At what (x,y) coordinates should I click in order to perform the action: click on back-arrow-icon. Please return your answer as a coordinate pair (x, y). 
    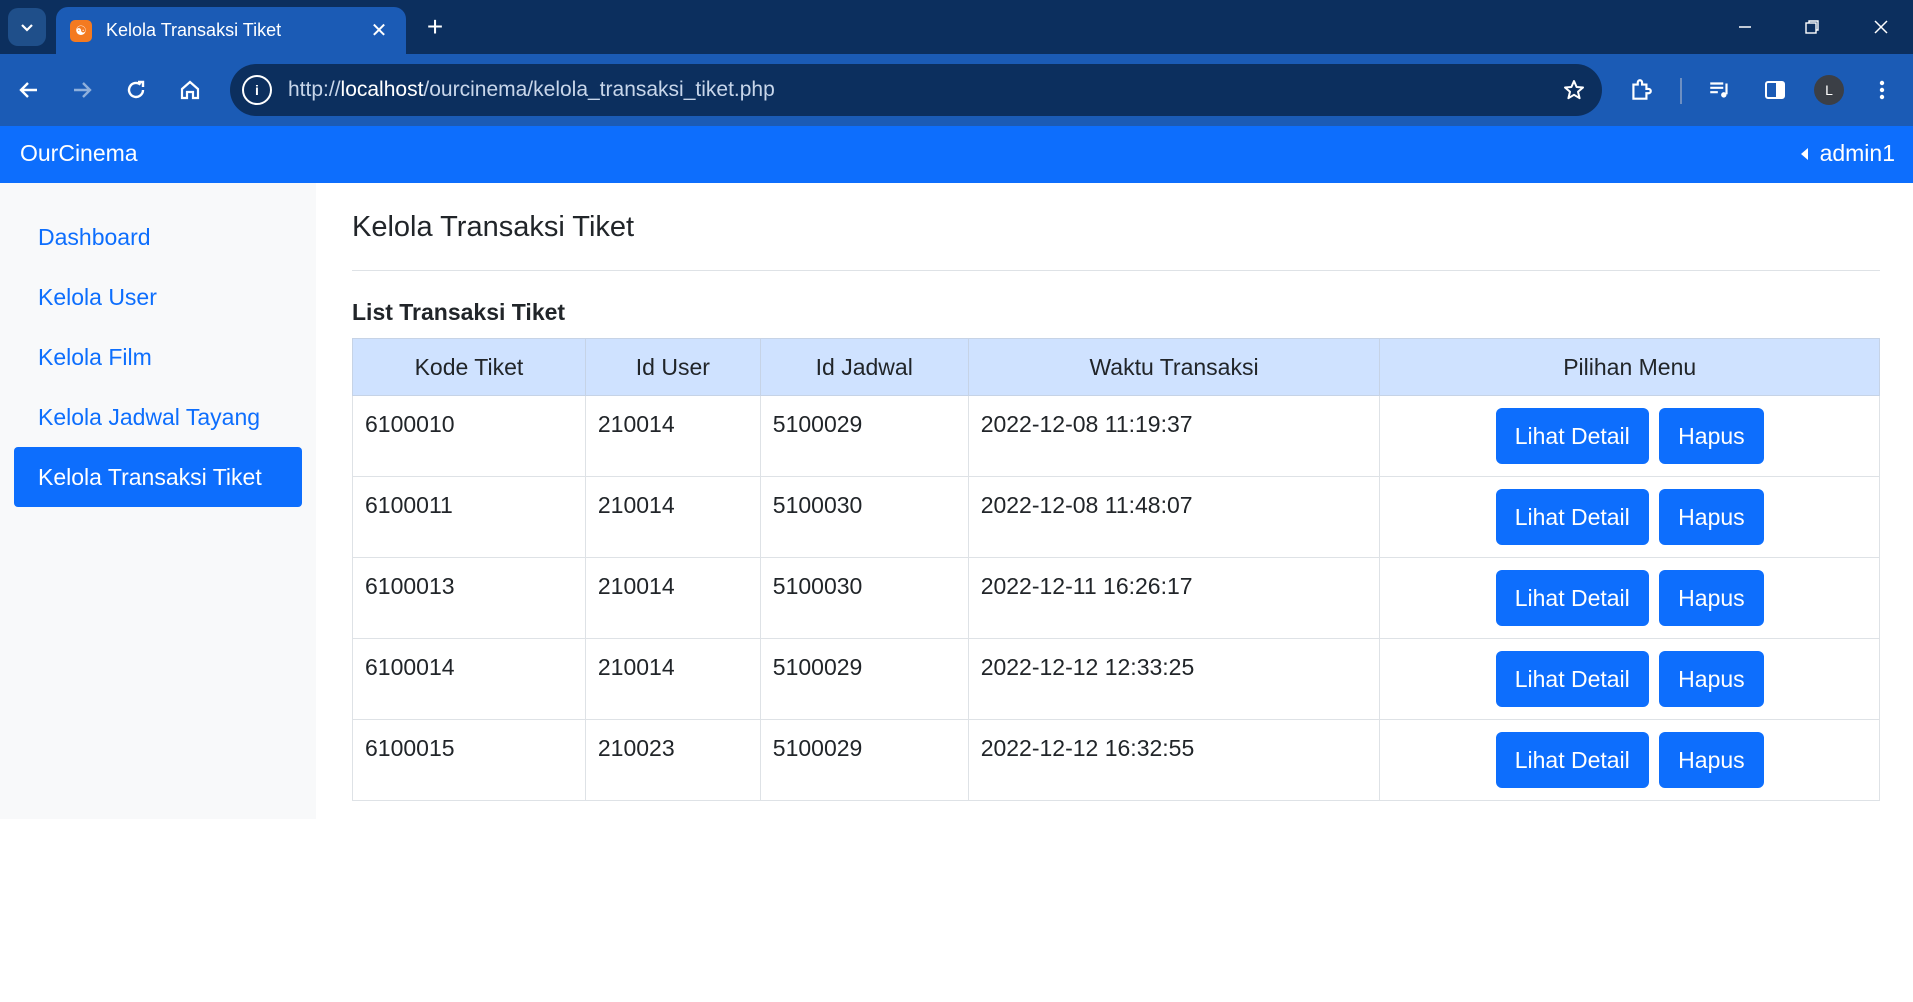
    Looking at the image, I should click on (29, 90).